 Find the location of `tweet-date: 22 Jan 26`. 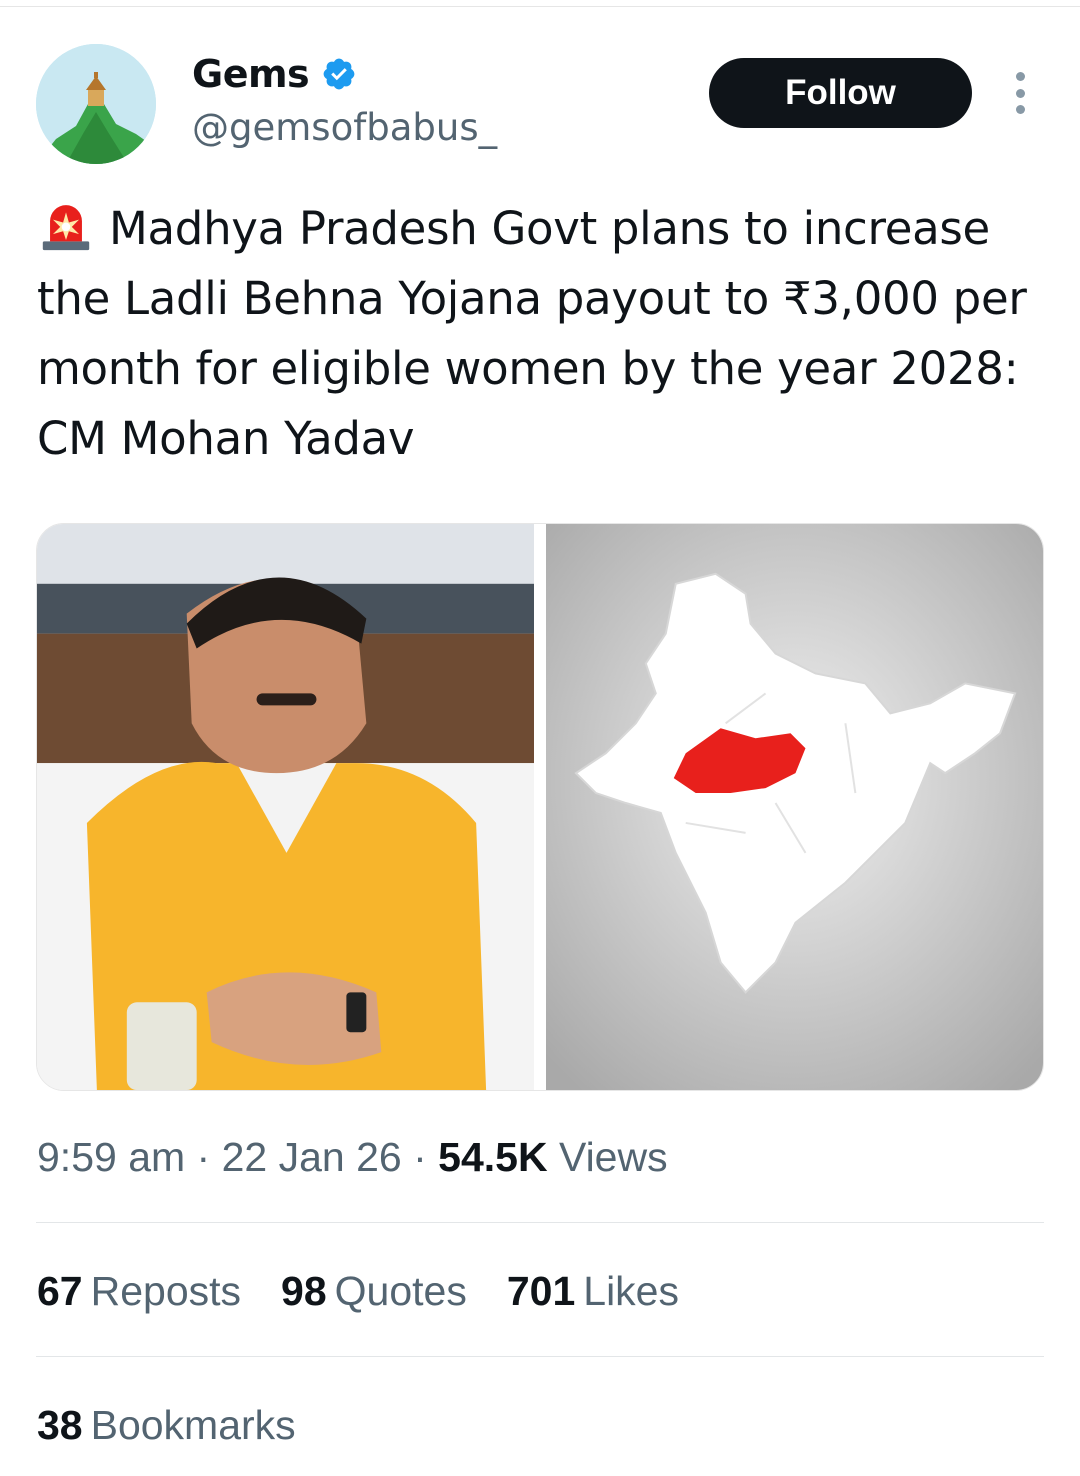

tweet-date: 22 Jan 26 is located at coordinates (312, 1157).